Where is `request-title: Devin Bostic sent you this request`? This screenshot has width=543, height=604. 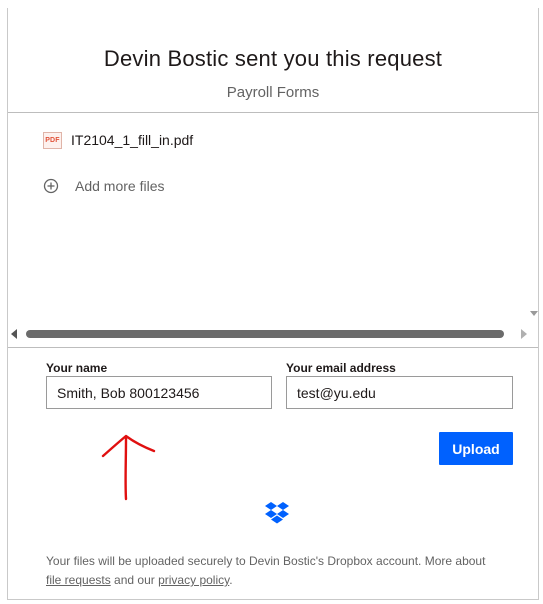 request-title: Devin Bostic sent you this request is located at coordinates (273, 58).